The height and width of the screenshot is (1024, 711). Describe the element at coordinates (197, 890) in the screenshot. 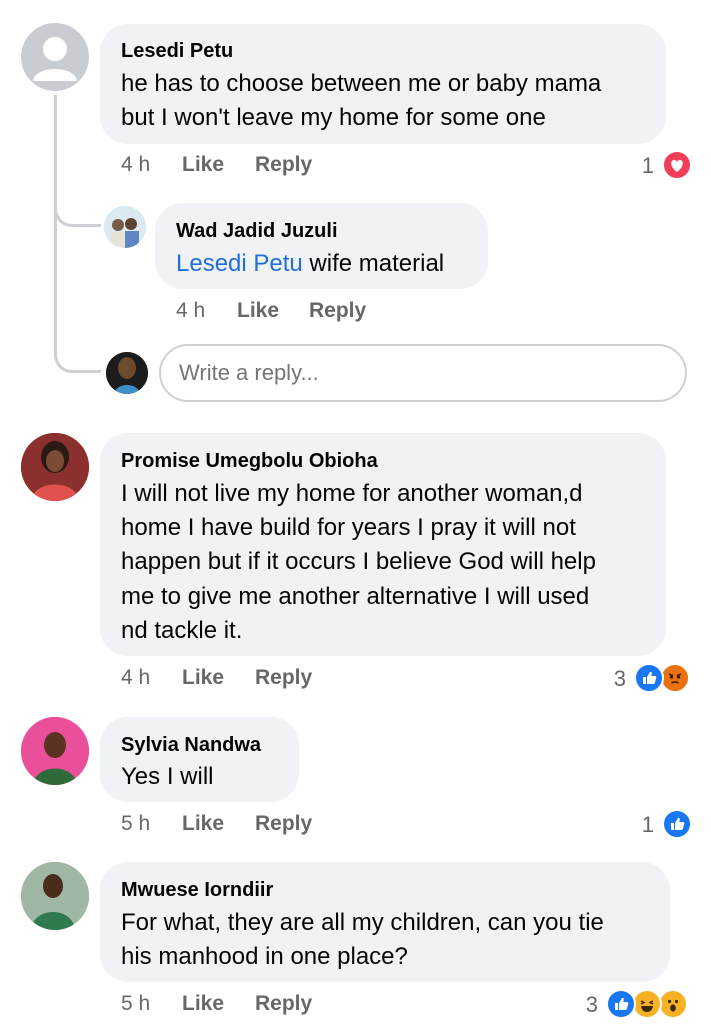

I see `comment-author: Mwuese Iorndiir` at that location.